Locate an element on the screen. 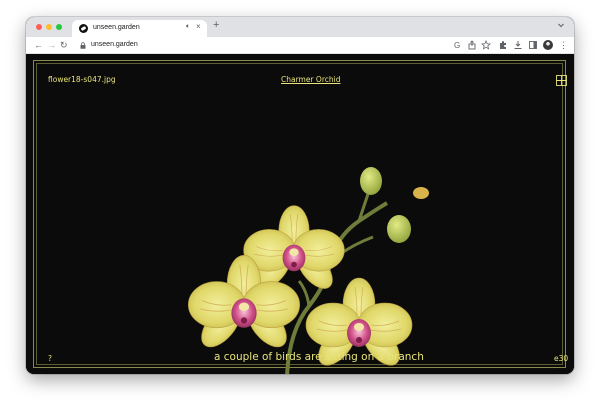  extensions-icon is located at coordinates (503, 45).